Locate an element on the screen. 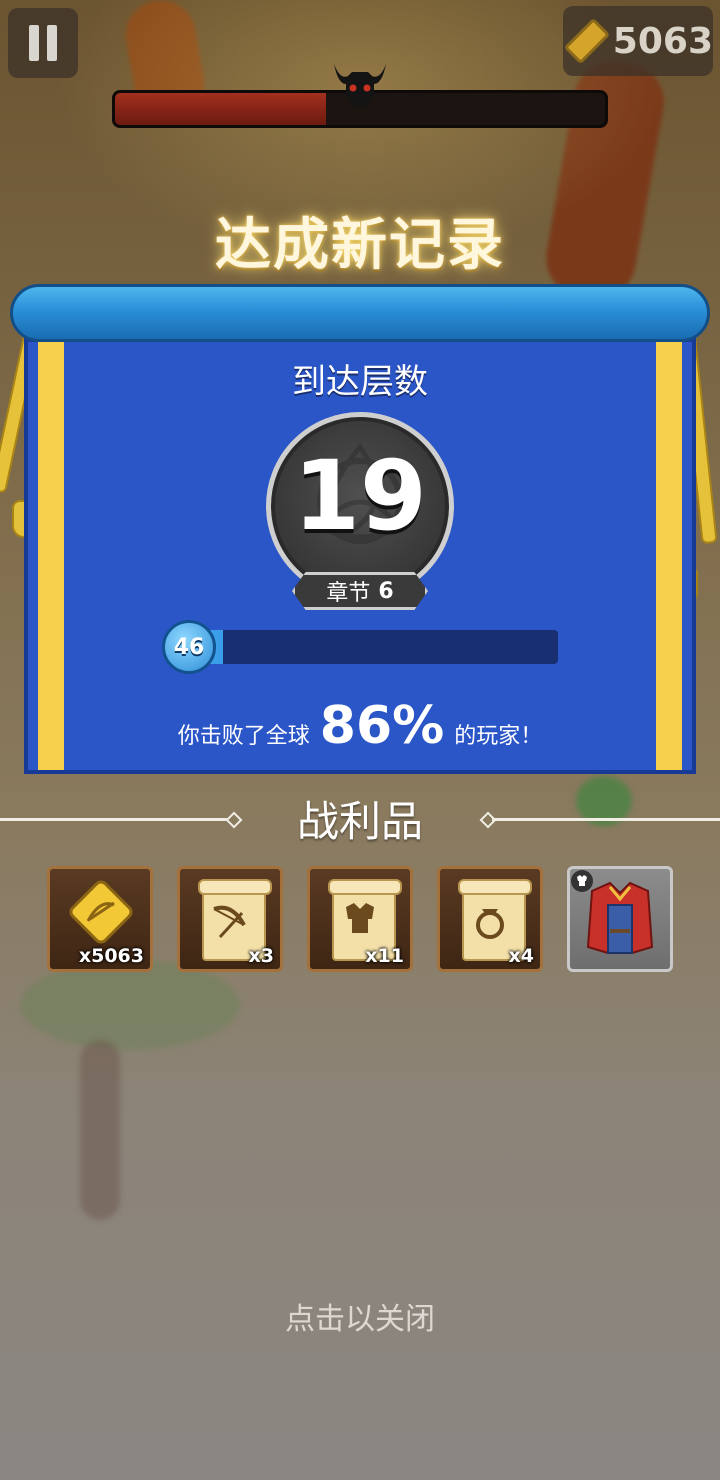 The height and width of the screenshot is (1480, 720). scroll-rod is located at coordinates (360, 313).